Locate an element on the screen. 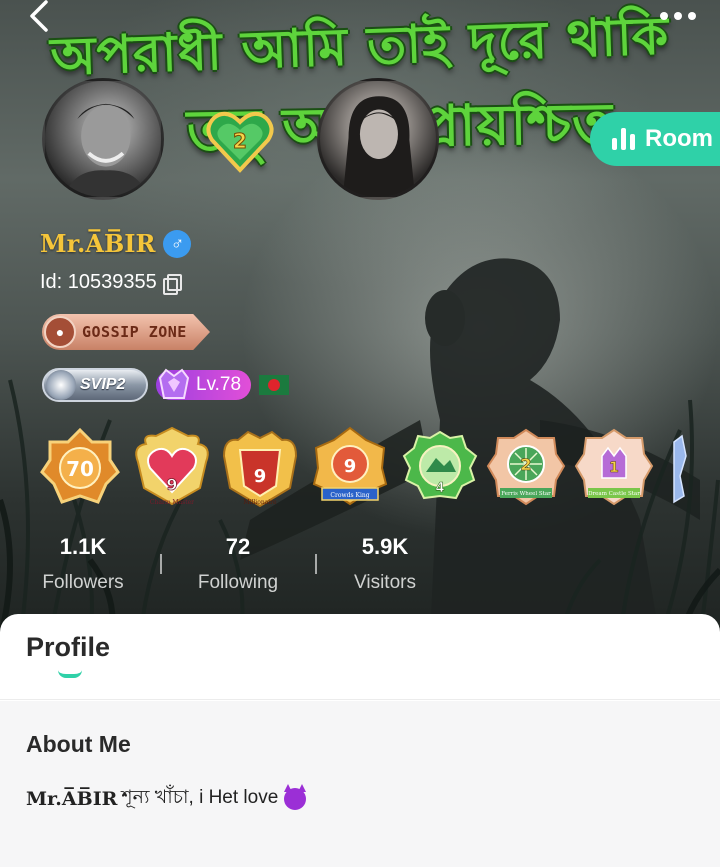 This screenshot has height=867, width=720. room-bars-icon is located at coordinates (623, 139).